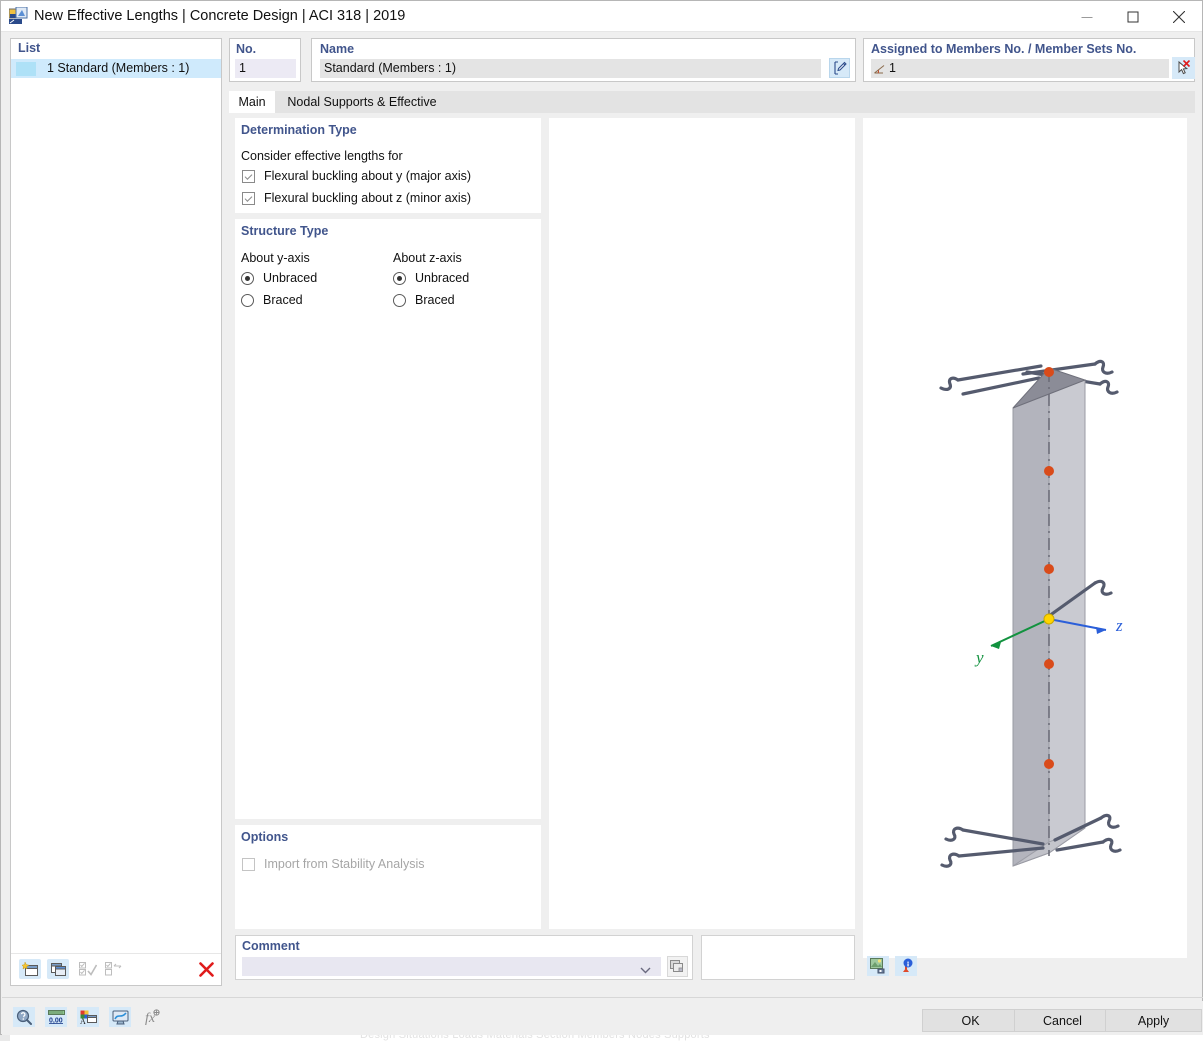 Image resolution: width=1203 pixels, height=1041 pixels. I want to click on units-decimals-icon: 0,00, so click(56, 1017).